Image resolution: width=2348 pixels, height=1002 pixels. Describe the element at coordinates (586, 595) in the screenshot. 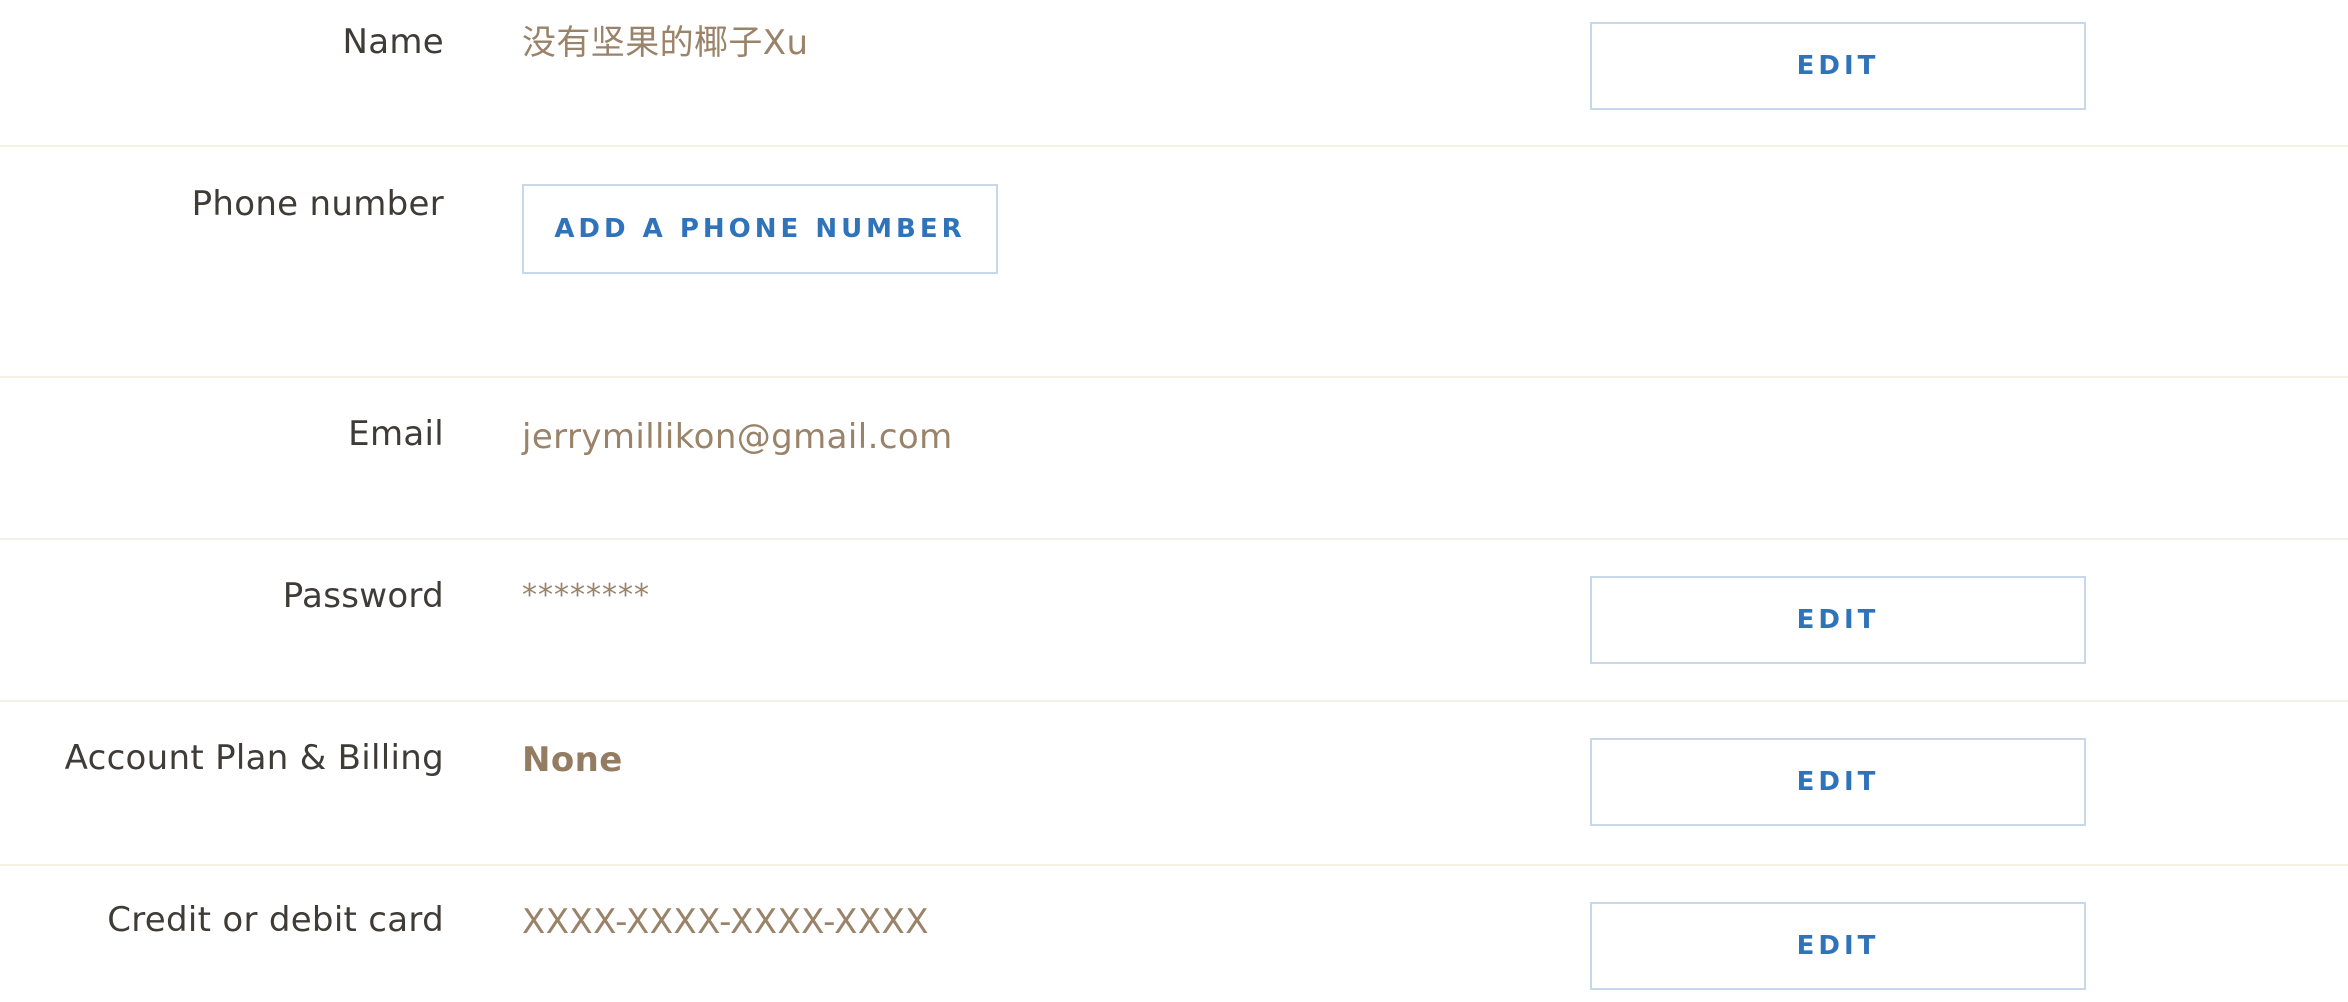

I see `password-value: ********` at that location.